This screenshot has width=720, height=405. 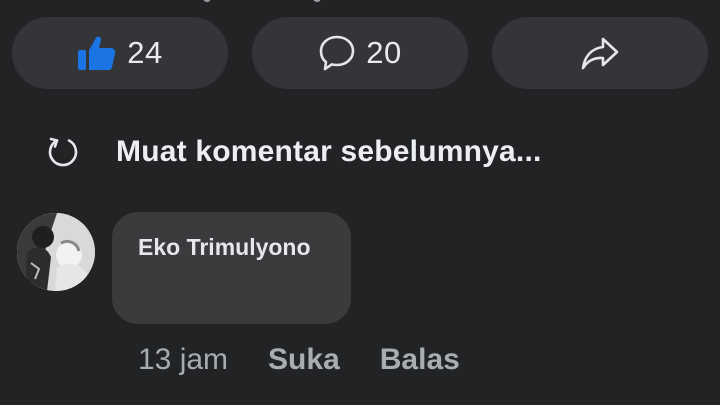 I want to click on like-count: 24, so click(x=145, y=52).